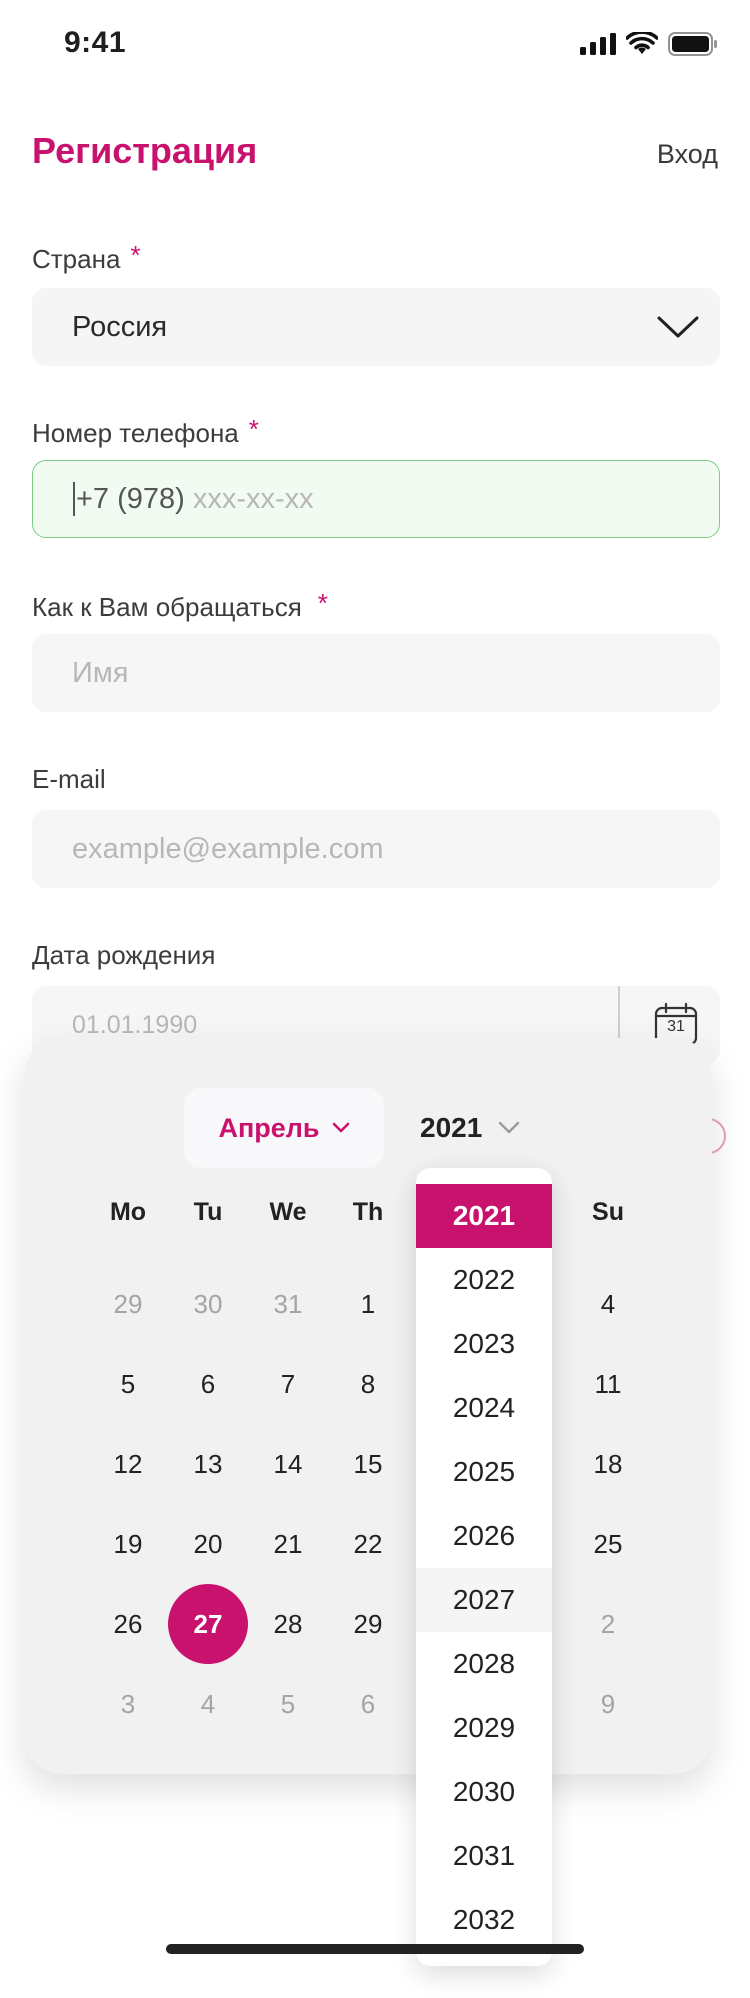 Image resolution: width=750 pixels, height=1998 pixels. I want to click on year-option: 2024, so click(484, 1408).